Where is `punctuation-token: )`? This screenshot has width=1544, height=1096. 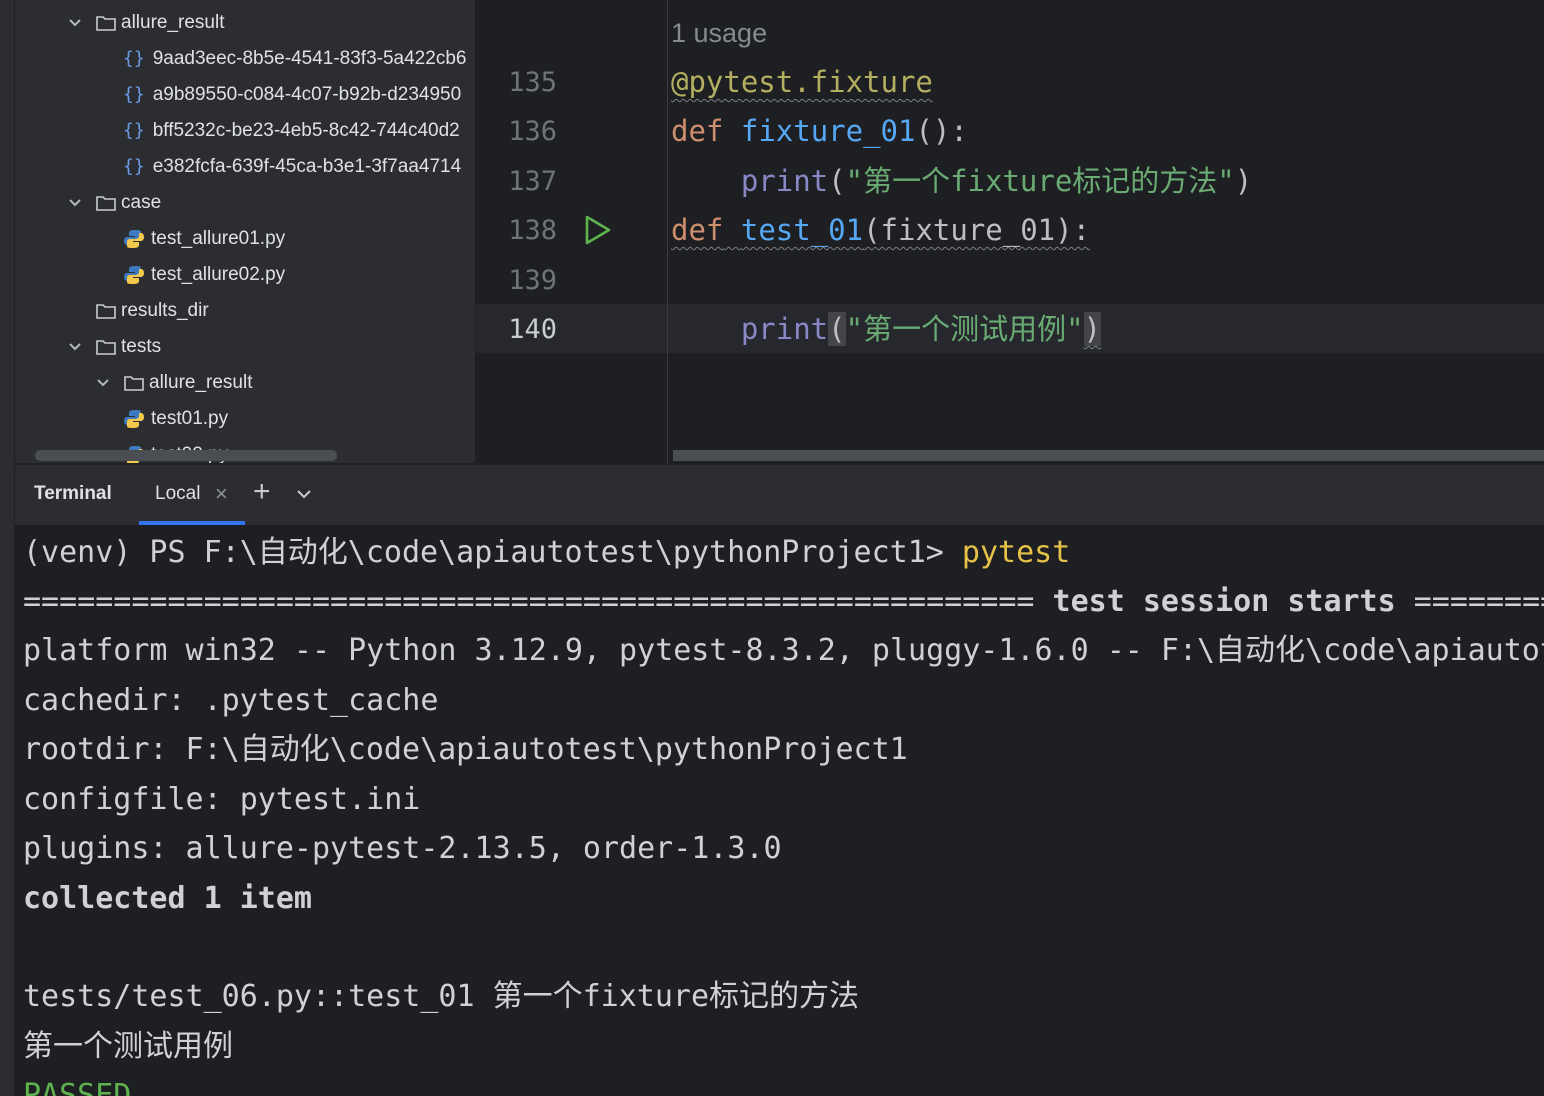 punctuation-token: ) is located at coordinates (1243, 181).